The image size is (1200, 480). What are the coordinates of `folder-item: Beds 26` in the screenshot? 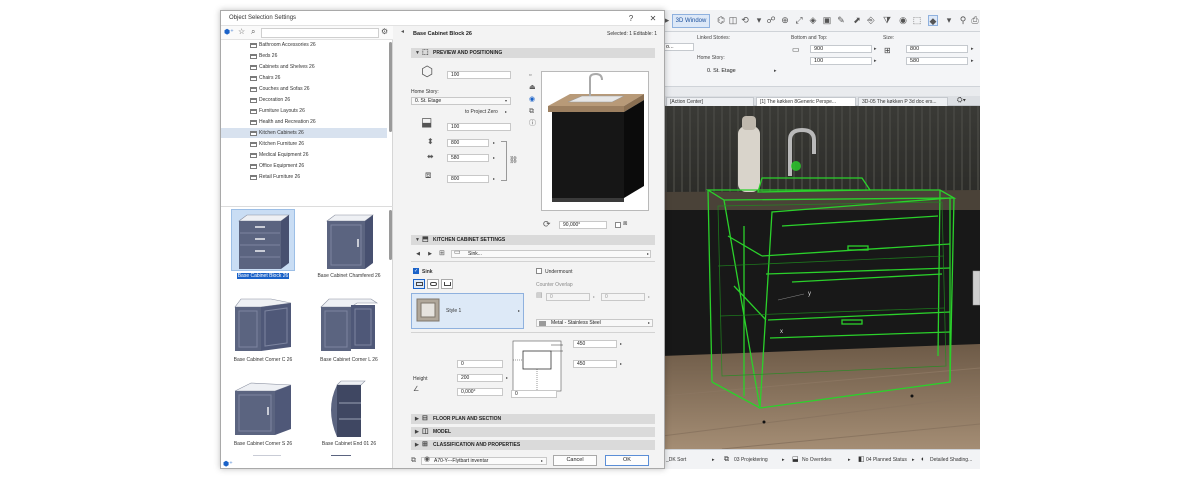 It's located at (304, 56).